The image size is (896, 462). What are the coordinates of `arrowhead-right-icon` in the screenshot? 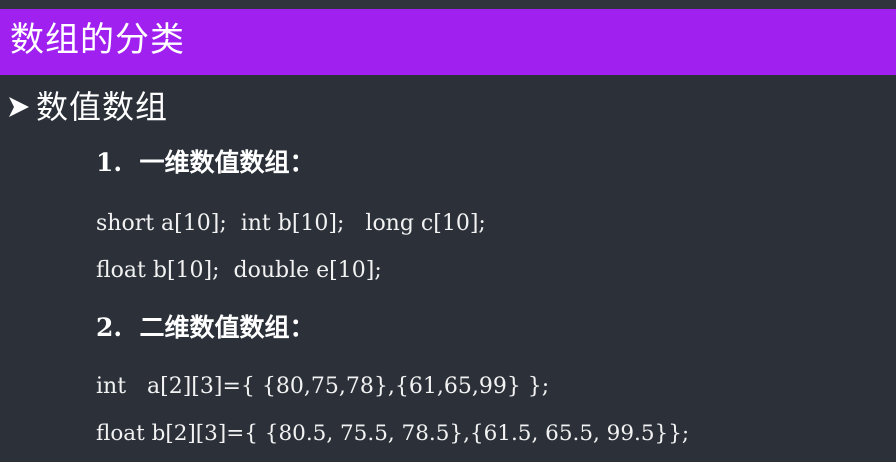 It's located at (19, 107).